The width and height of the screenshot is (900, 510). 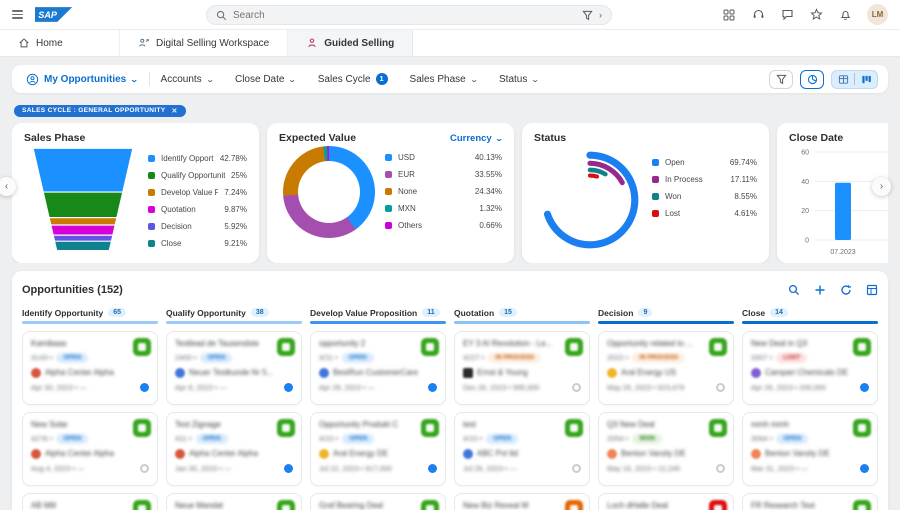 What do you see at coordinates (90, 322) in the screenshot?
I see `column-progress-bar` at bounding box center [90, 322].